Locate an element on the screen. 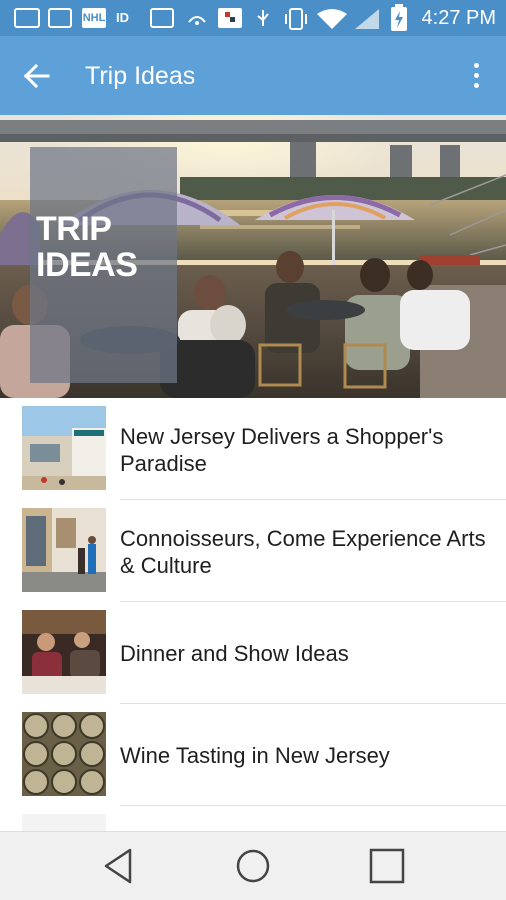  art-gallery-thumb is located at coordinates (64, 550).